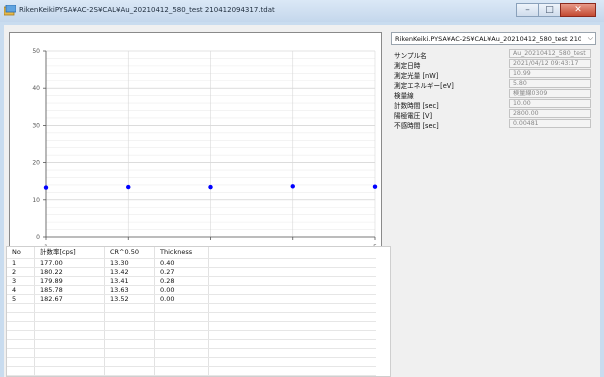  I want to click on table-row: 5 182.67 13.52 0.00, so click(191, 299).